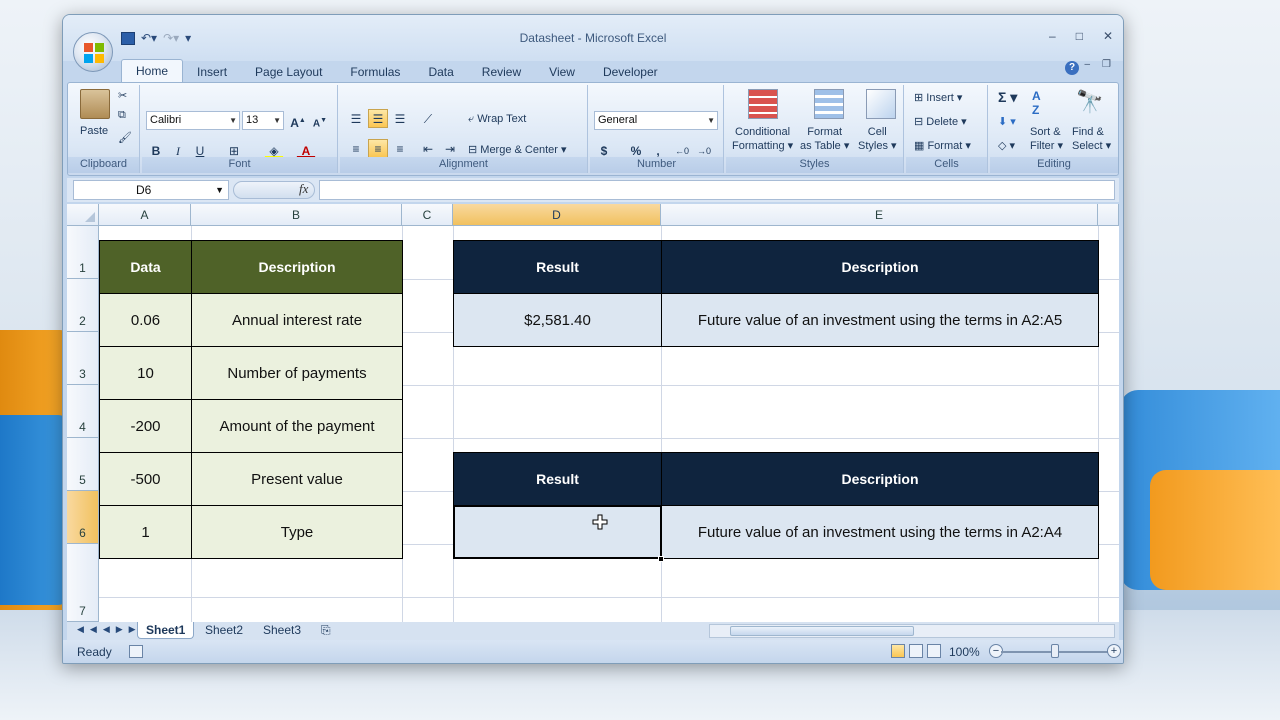 The image size is (1280, 720). What do you see at coordinates (297, 267) in the screenshot?
I see `cell-b1: Description` at bounding box center [297, 267].